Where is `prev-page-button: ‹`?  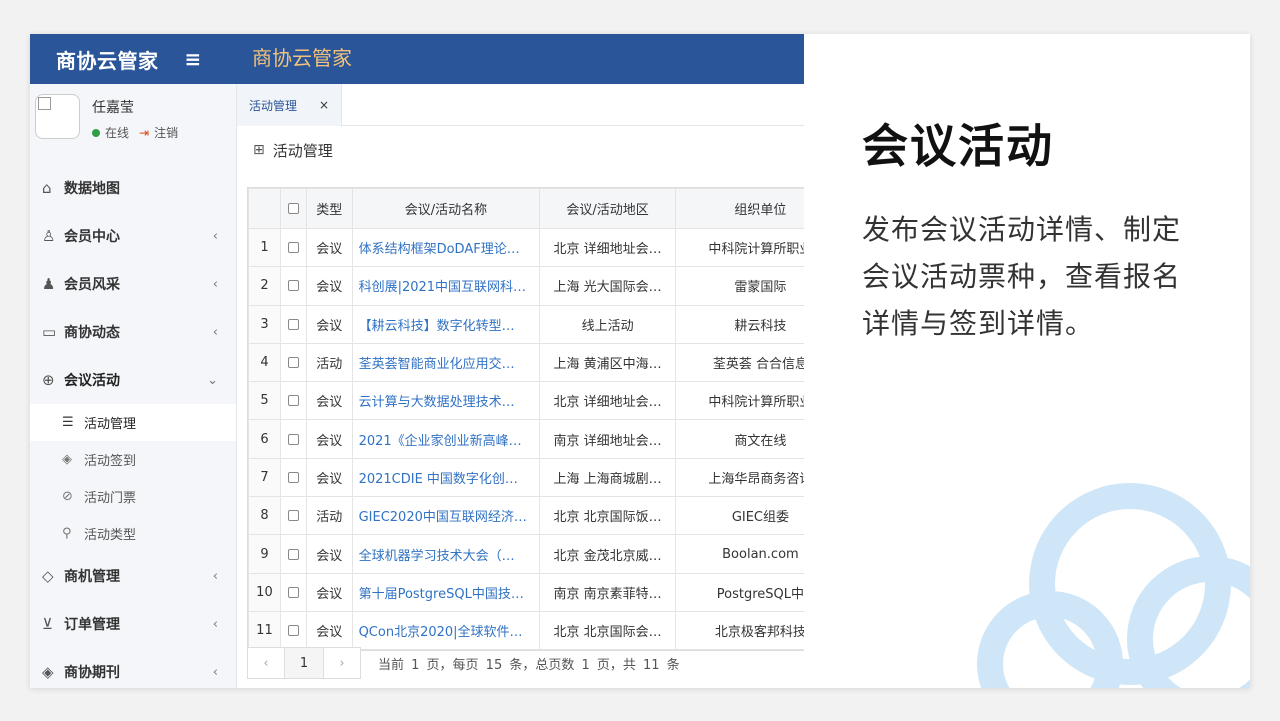
prev-page-button: ‹ is located at coordinates (266, 663).